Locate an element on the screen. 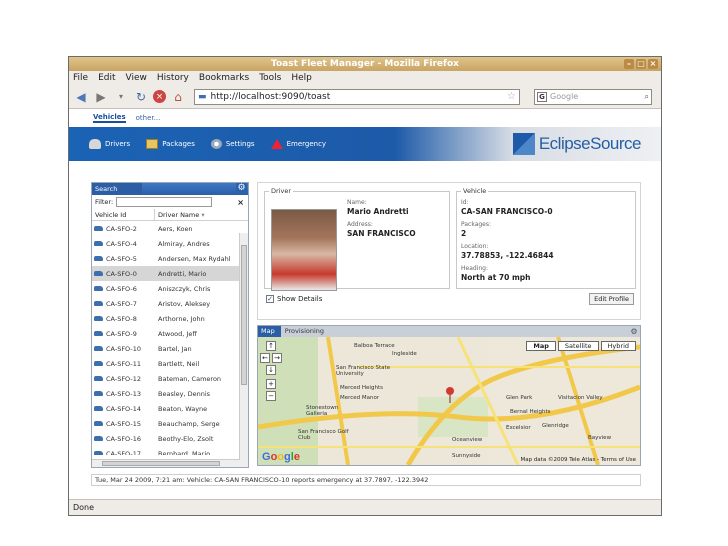 This screenshot has height=546, width=728. table-row: CA-SFO-13 Beasley, Dennis is located at coordinates (170, 393).